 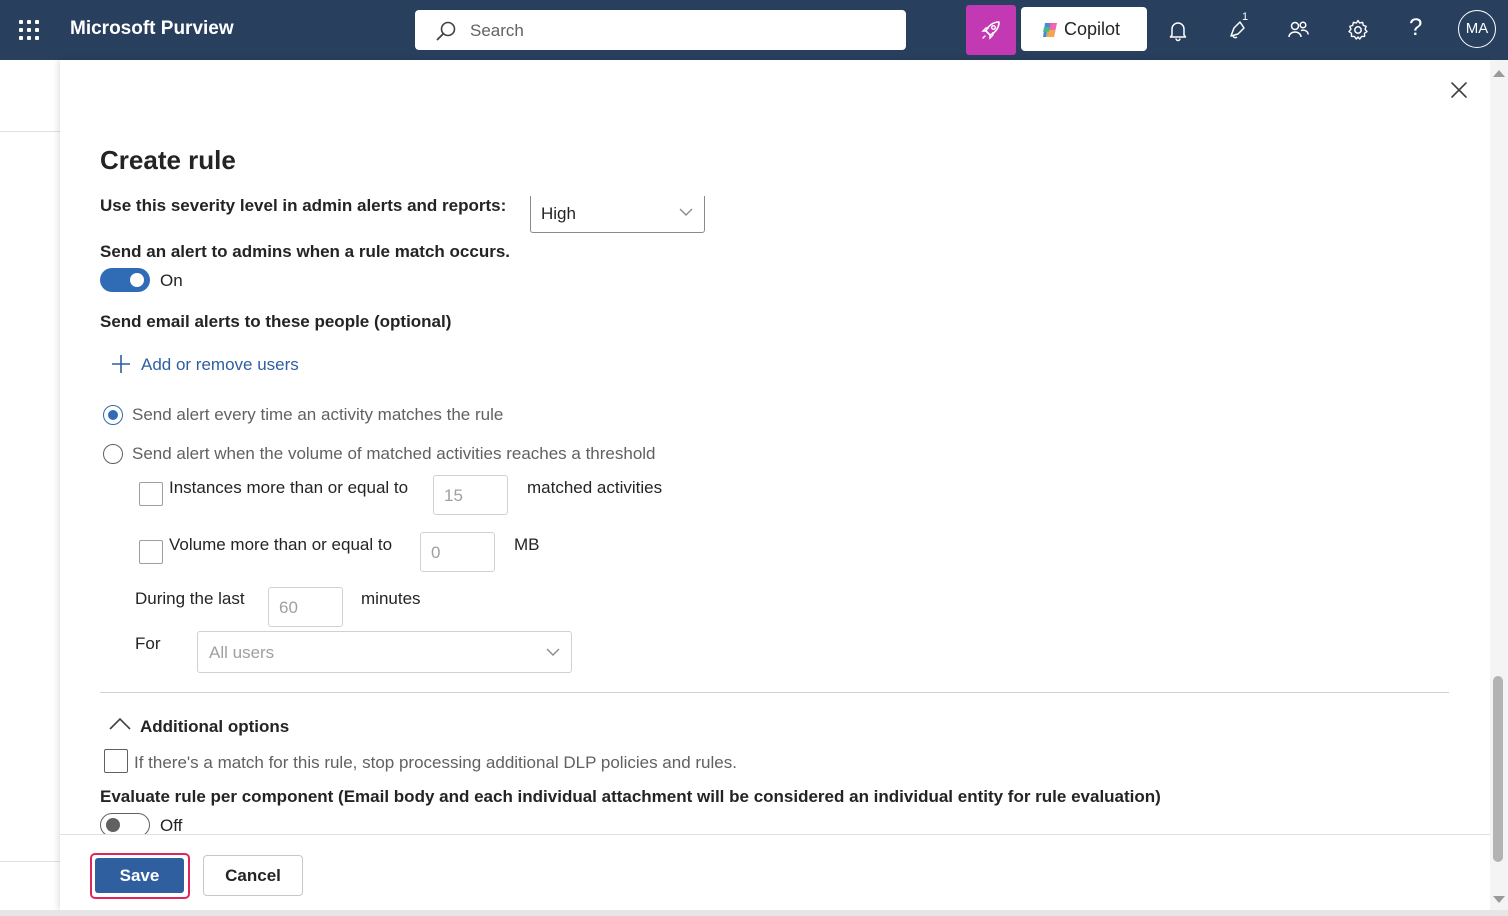 I want to click on admin-alert-toggle, so click(x=125, y=280).